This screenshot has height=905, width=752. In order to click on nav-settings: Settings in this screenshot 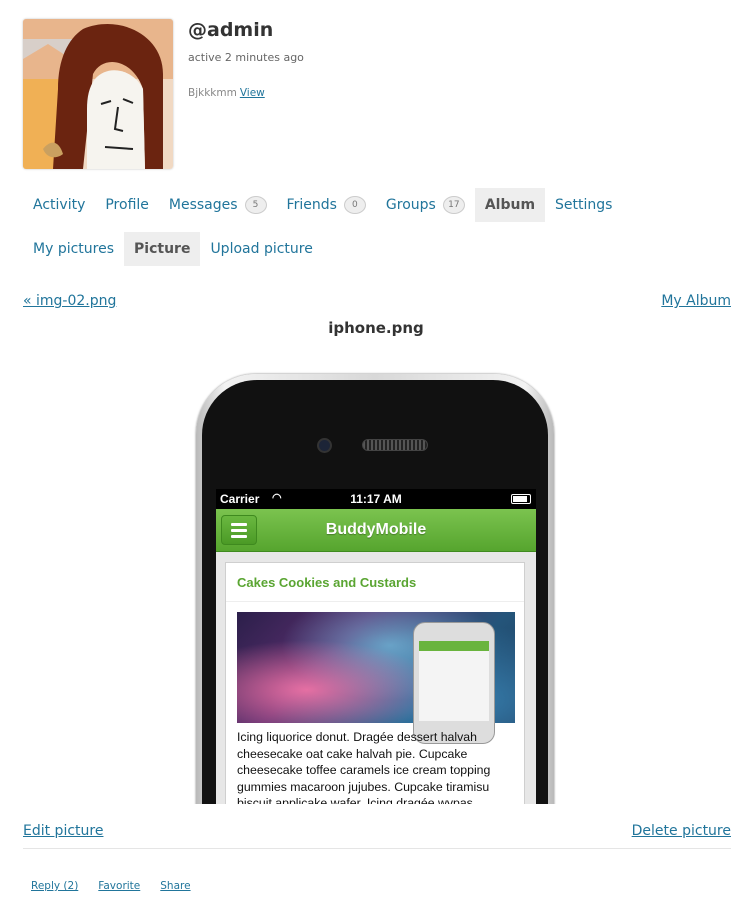, I will do `click(583, 205)`.